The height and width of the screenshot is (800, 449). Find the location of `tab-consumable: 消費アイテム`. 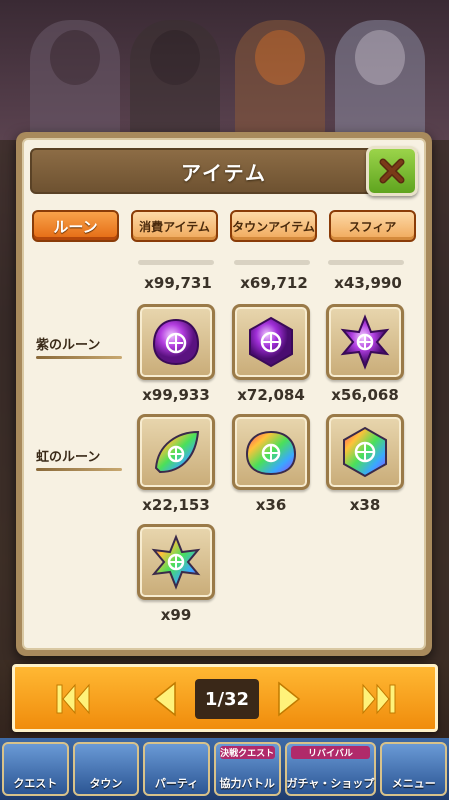

tab-consumable: 消費アイテム is located at coordinates (174, 226).